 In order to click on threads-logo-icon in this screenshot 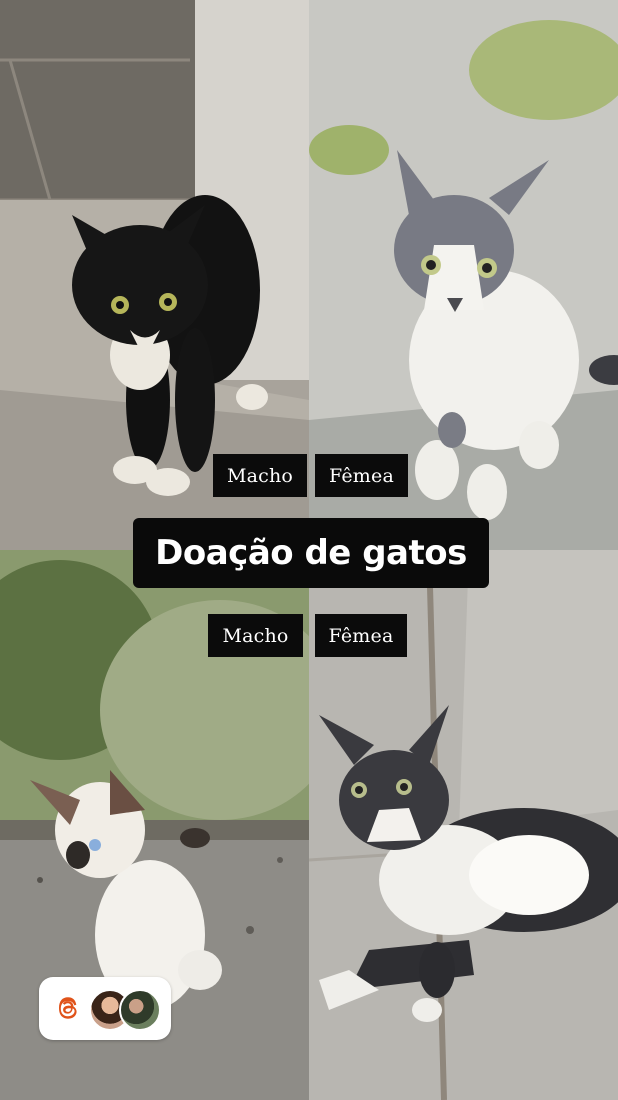, I will do `click(68, 1008)`.